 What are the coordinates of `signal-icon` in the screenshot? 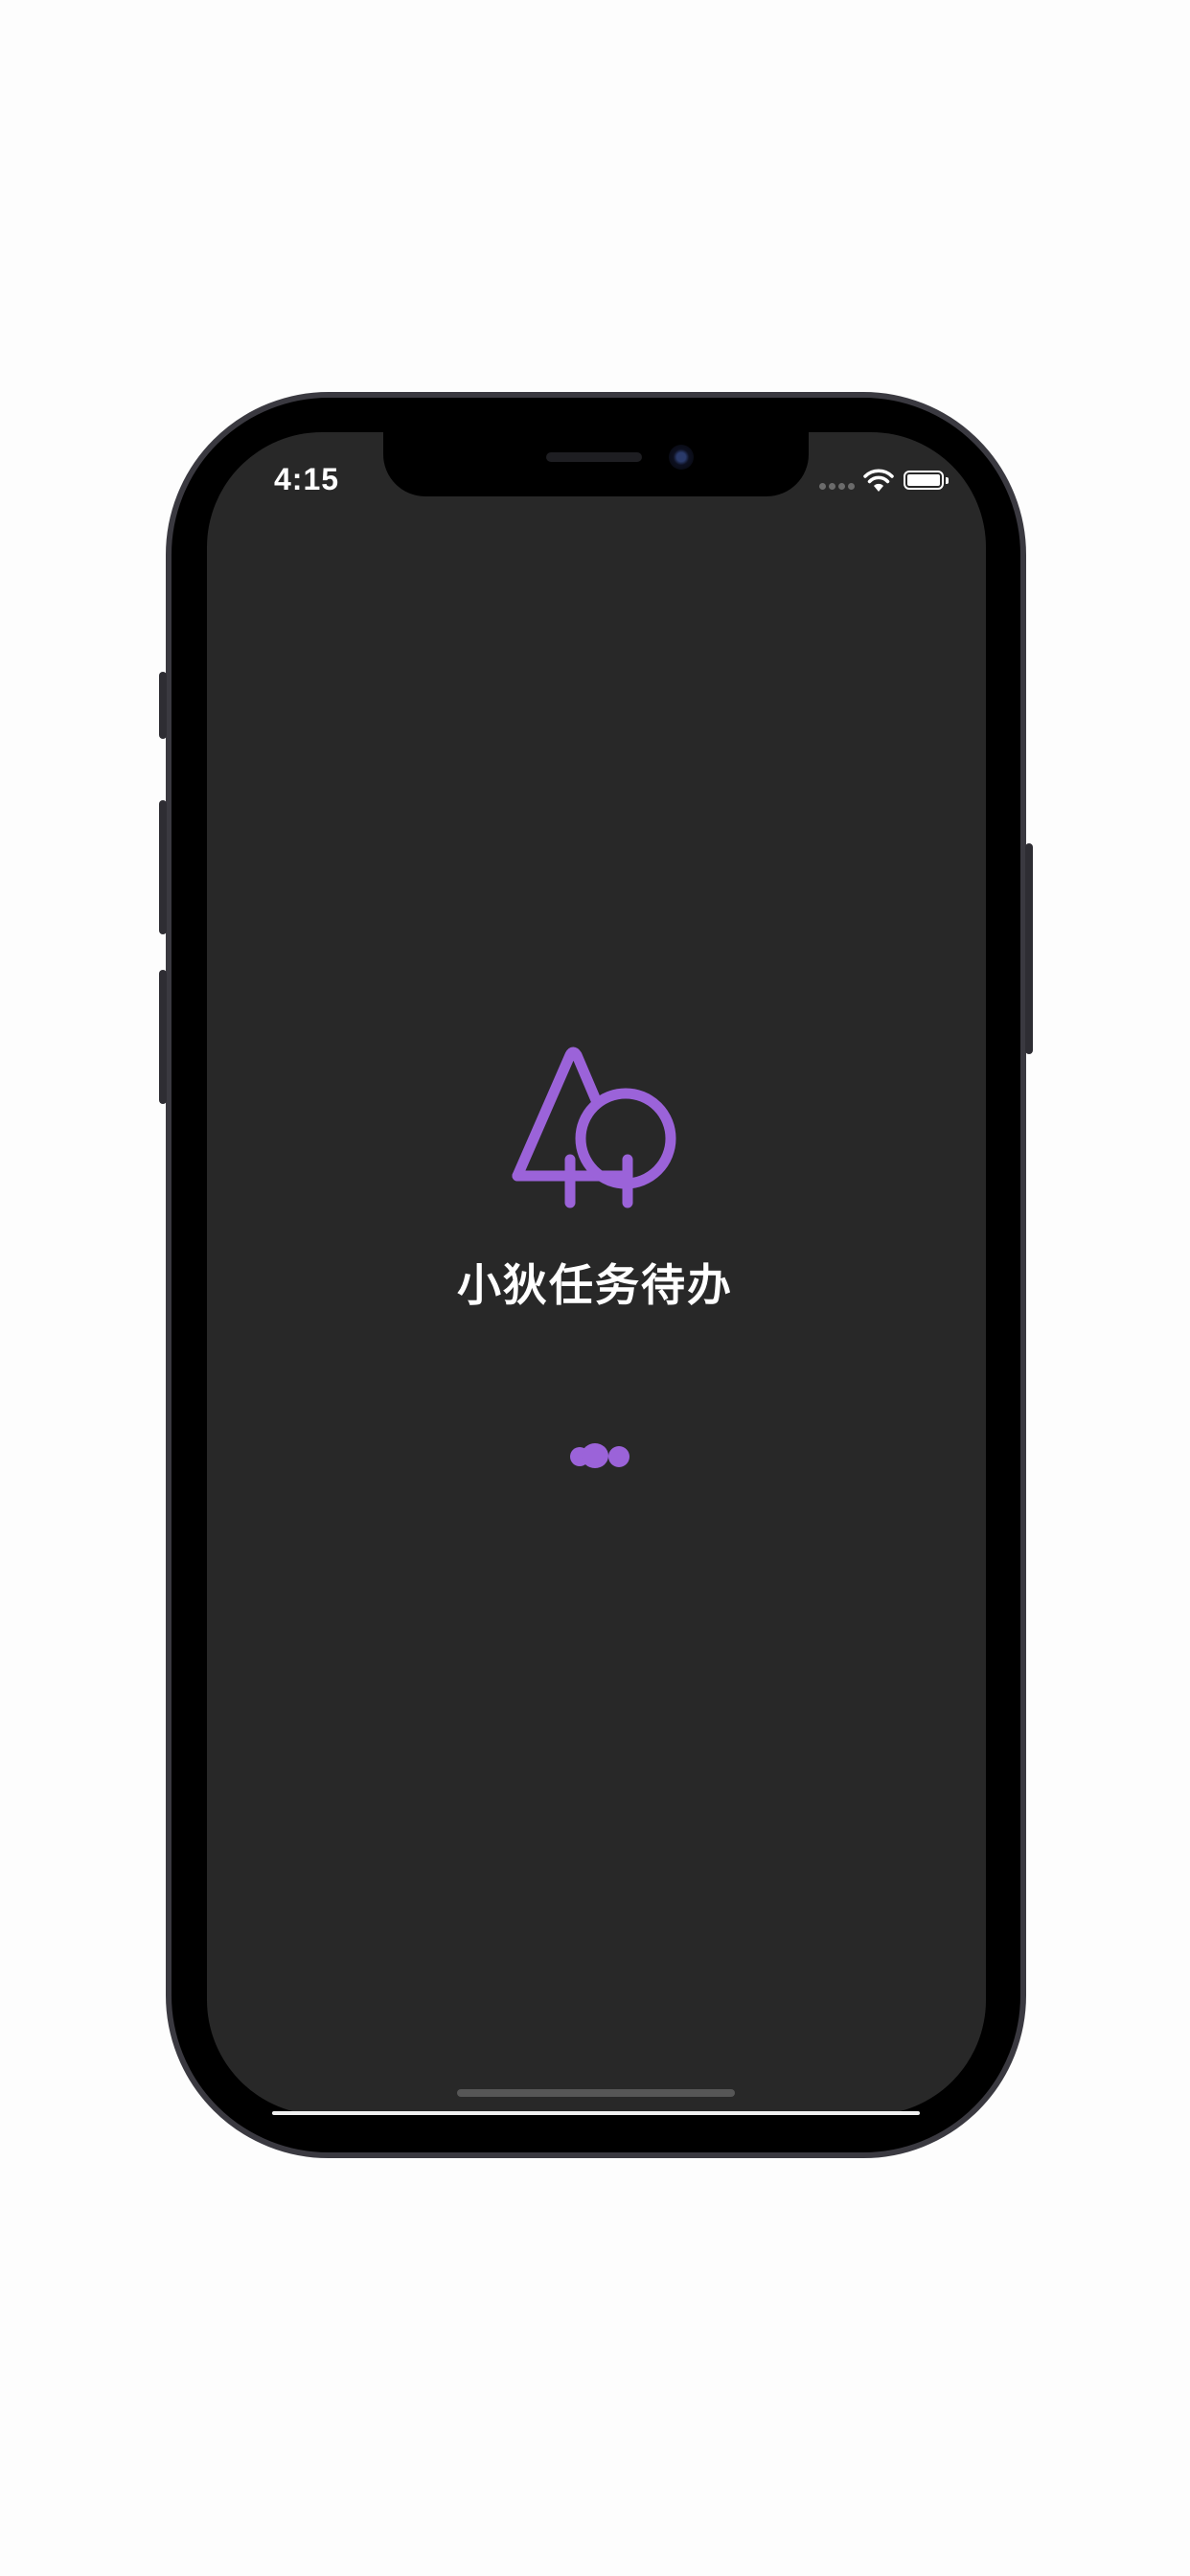 It's located at (837, 486).